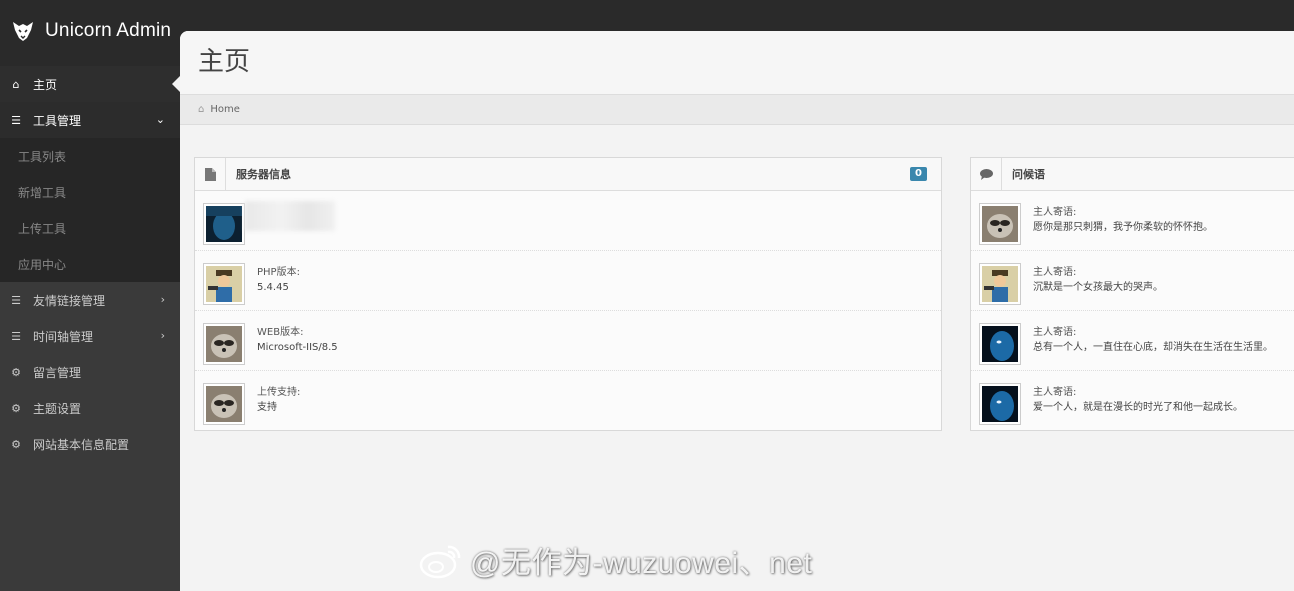 The image size is (1294, 591). I want to click on list-item: 主人寄语: 总有一个人，一直住在心底，却消失在生活在生活里。, so click(1132, 341).